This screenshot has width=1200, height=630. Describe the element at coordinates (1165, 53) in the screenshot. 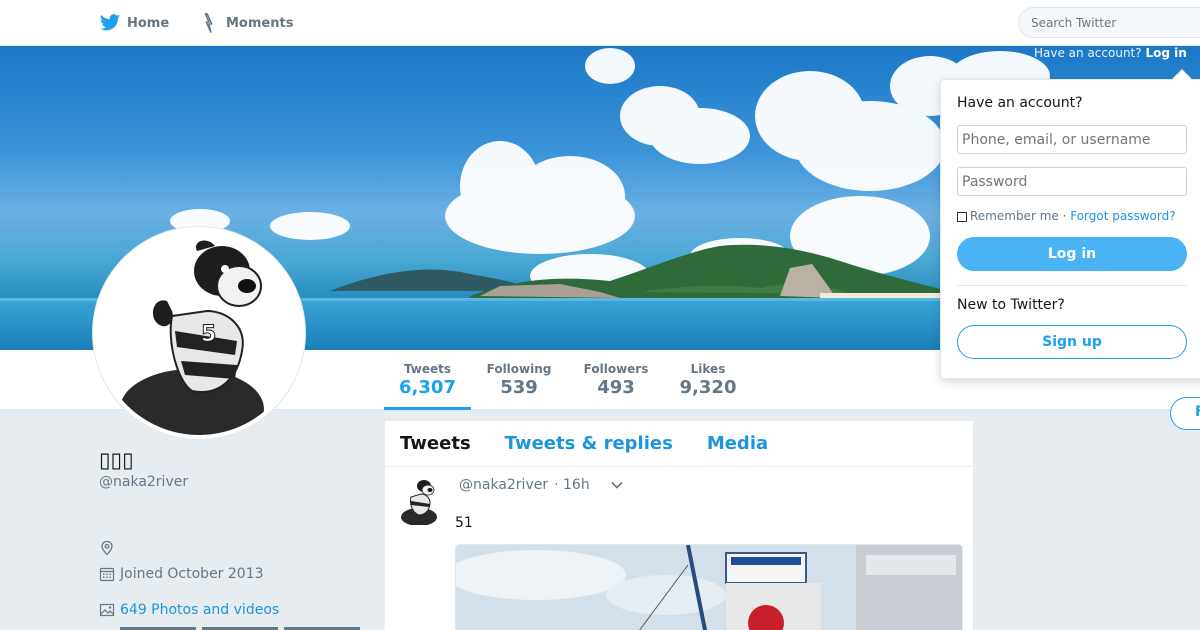

I see `login-toggle: Log in` at that location.